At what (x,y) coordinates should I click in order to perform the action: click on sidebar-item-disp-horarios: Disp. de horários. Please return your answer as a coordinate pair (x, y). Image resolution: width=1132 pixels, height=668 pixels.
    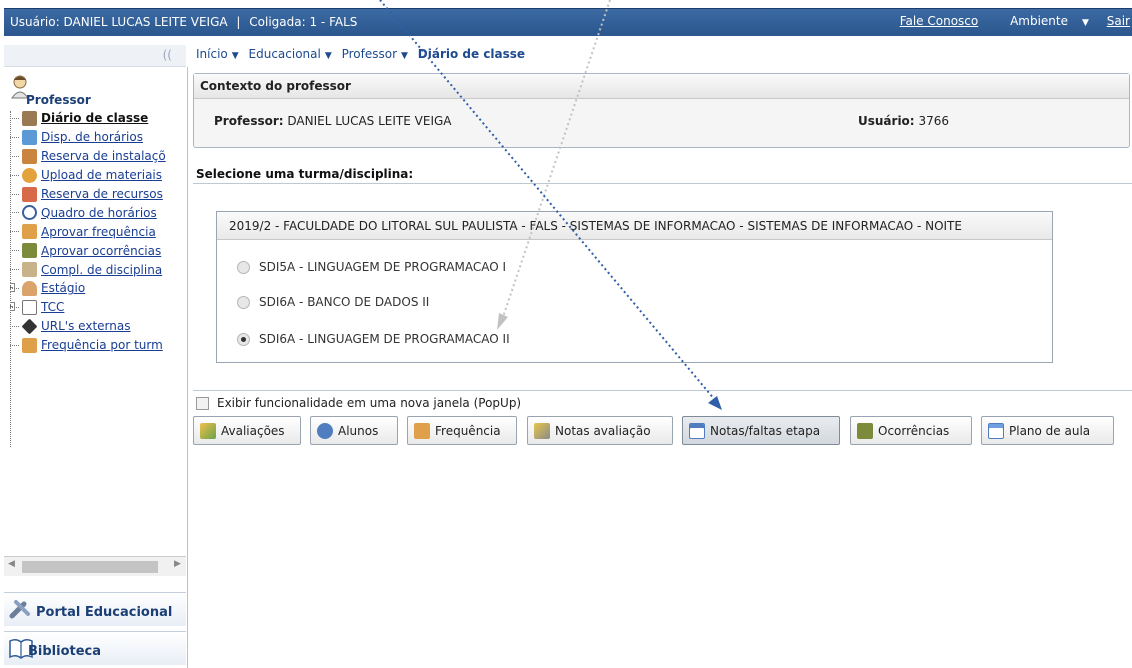
    Looking at the image, I should click on (100, 137).